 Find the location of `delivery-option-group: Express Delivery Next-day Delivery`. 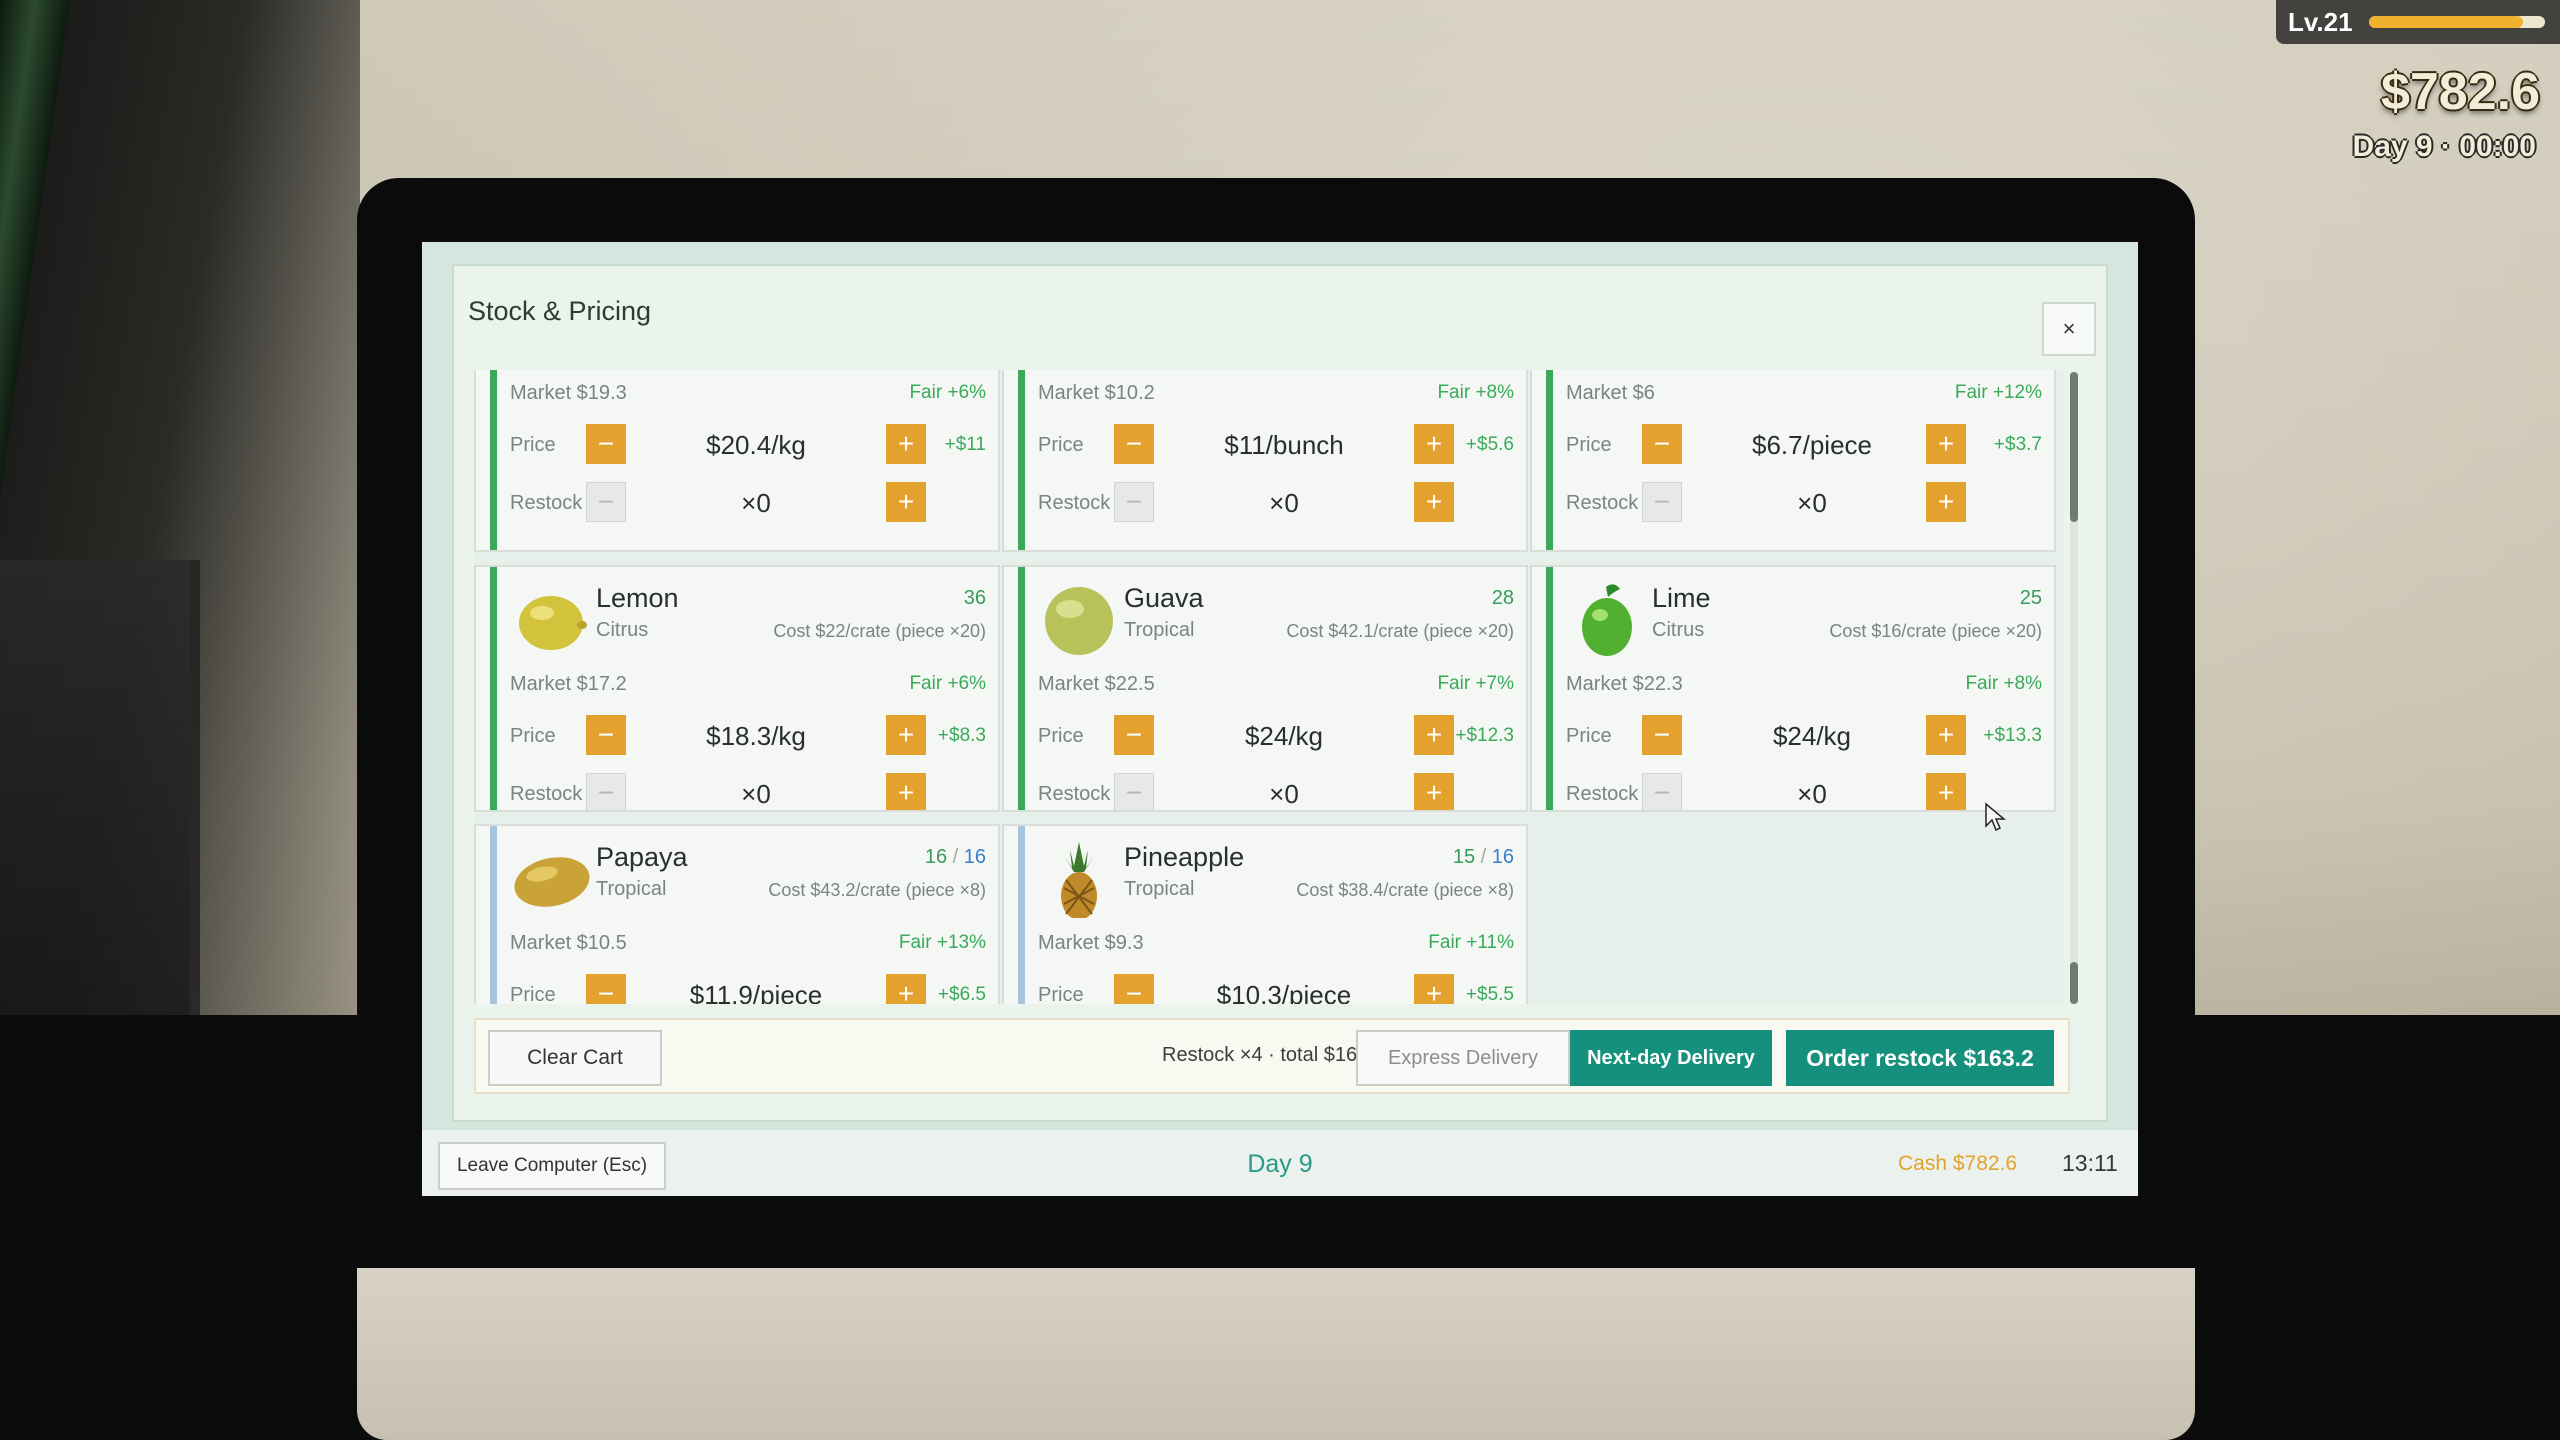

delivery-option-group: Express Delivery Next-day Delivery is located at coordinates (1564, 1058).